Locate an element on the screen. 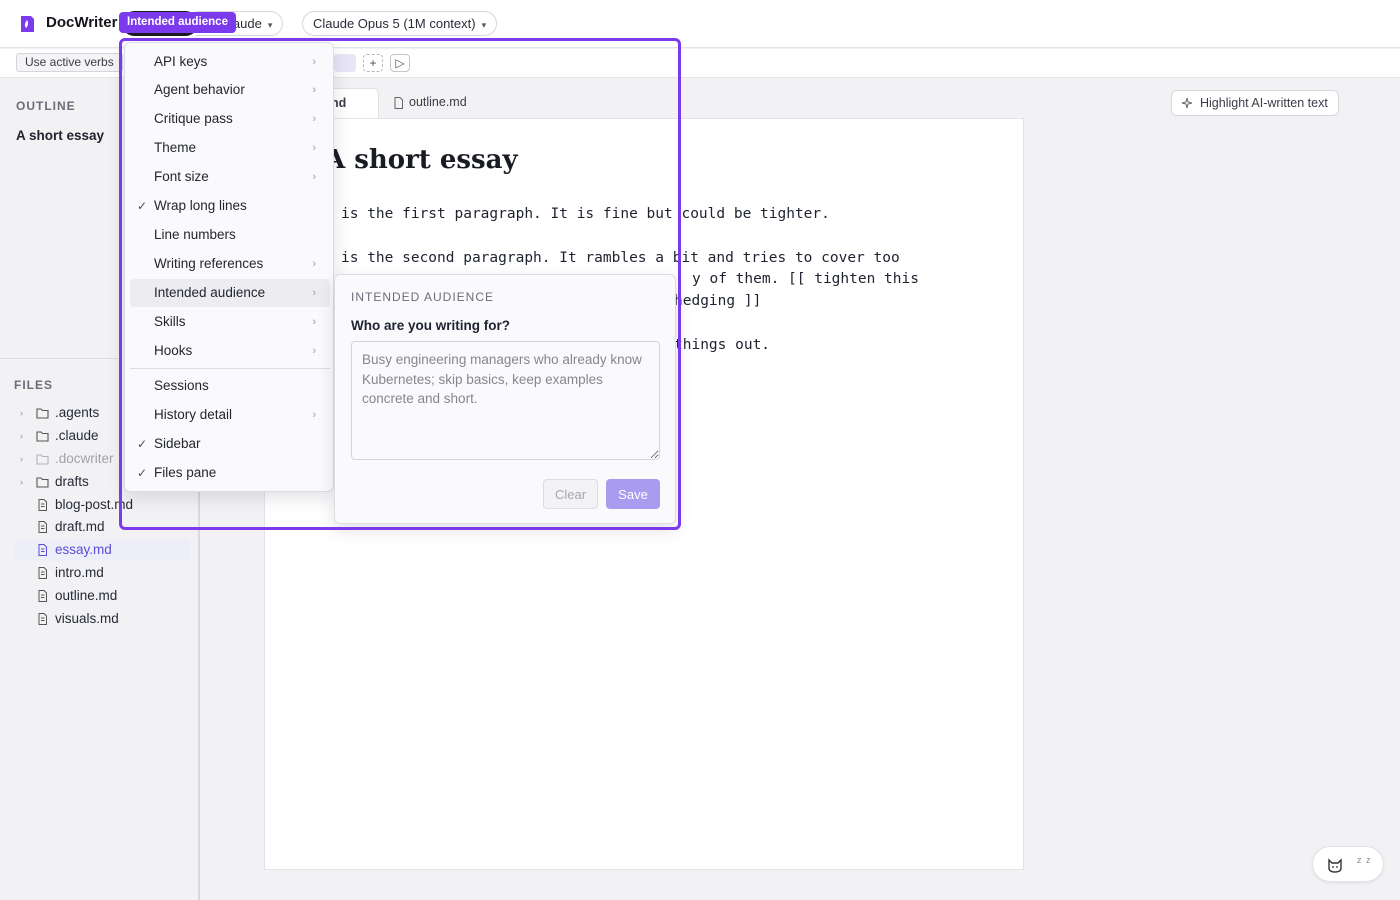 The width and height of the screenshot is (1400, 900). agent-status-button: z z is located at coordinates (1348, 864).